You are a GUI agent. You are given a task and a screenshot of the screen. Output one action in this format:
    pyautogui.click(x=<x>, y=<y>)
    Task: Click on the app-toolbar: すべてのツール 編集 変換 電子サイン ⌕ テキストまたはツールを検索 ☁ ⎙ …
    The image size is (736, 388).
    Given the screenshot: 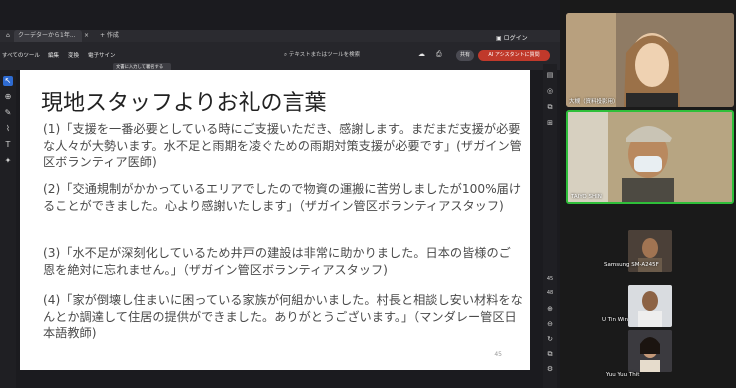 What is the action you would take?
    pyautogui.click(x=280, y=56)
    